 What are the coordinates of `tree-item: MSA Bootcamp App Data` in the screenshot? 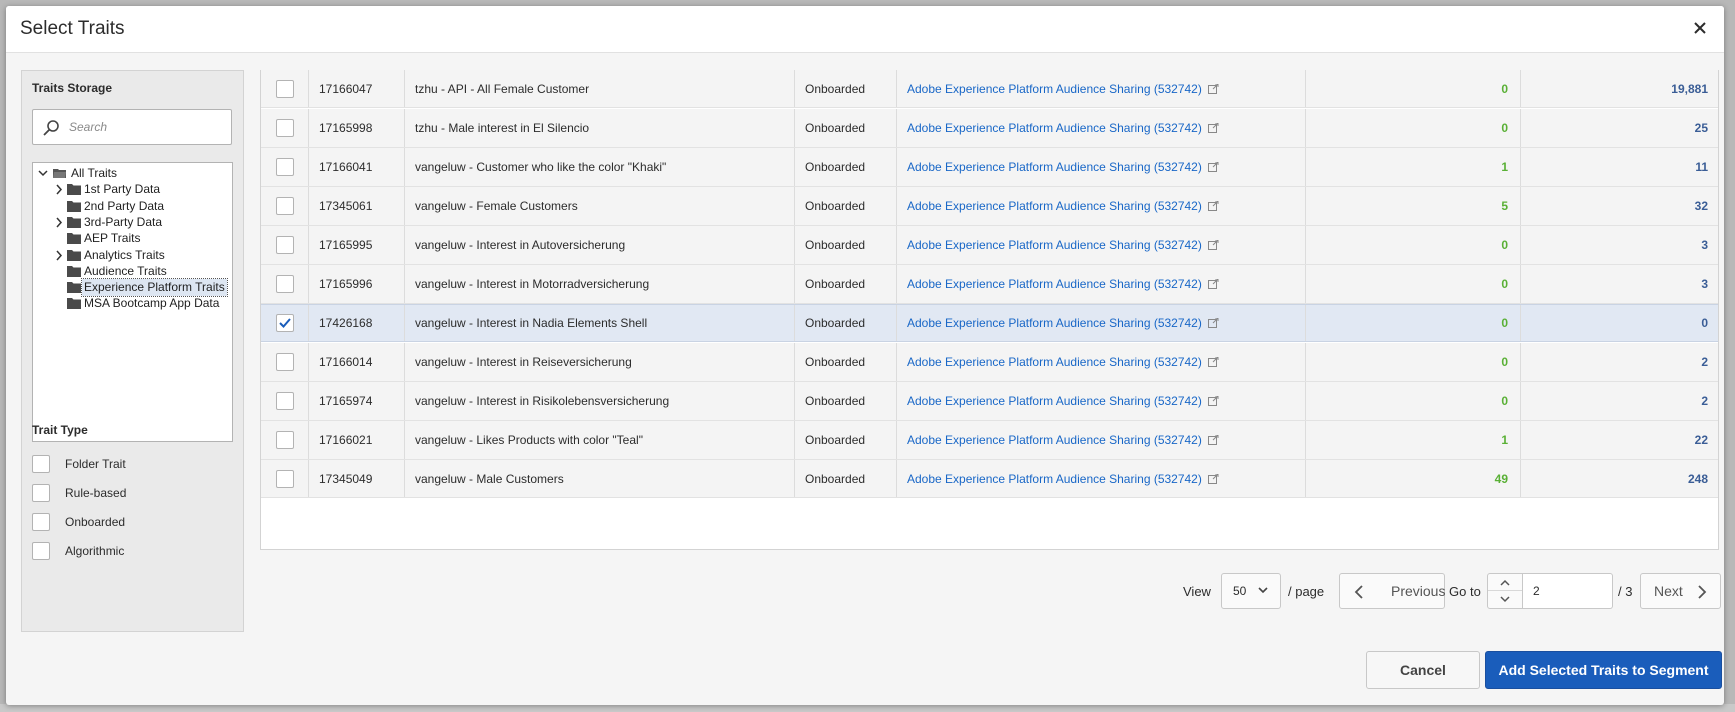 It's located at (140, 303).